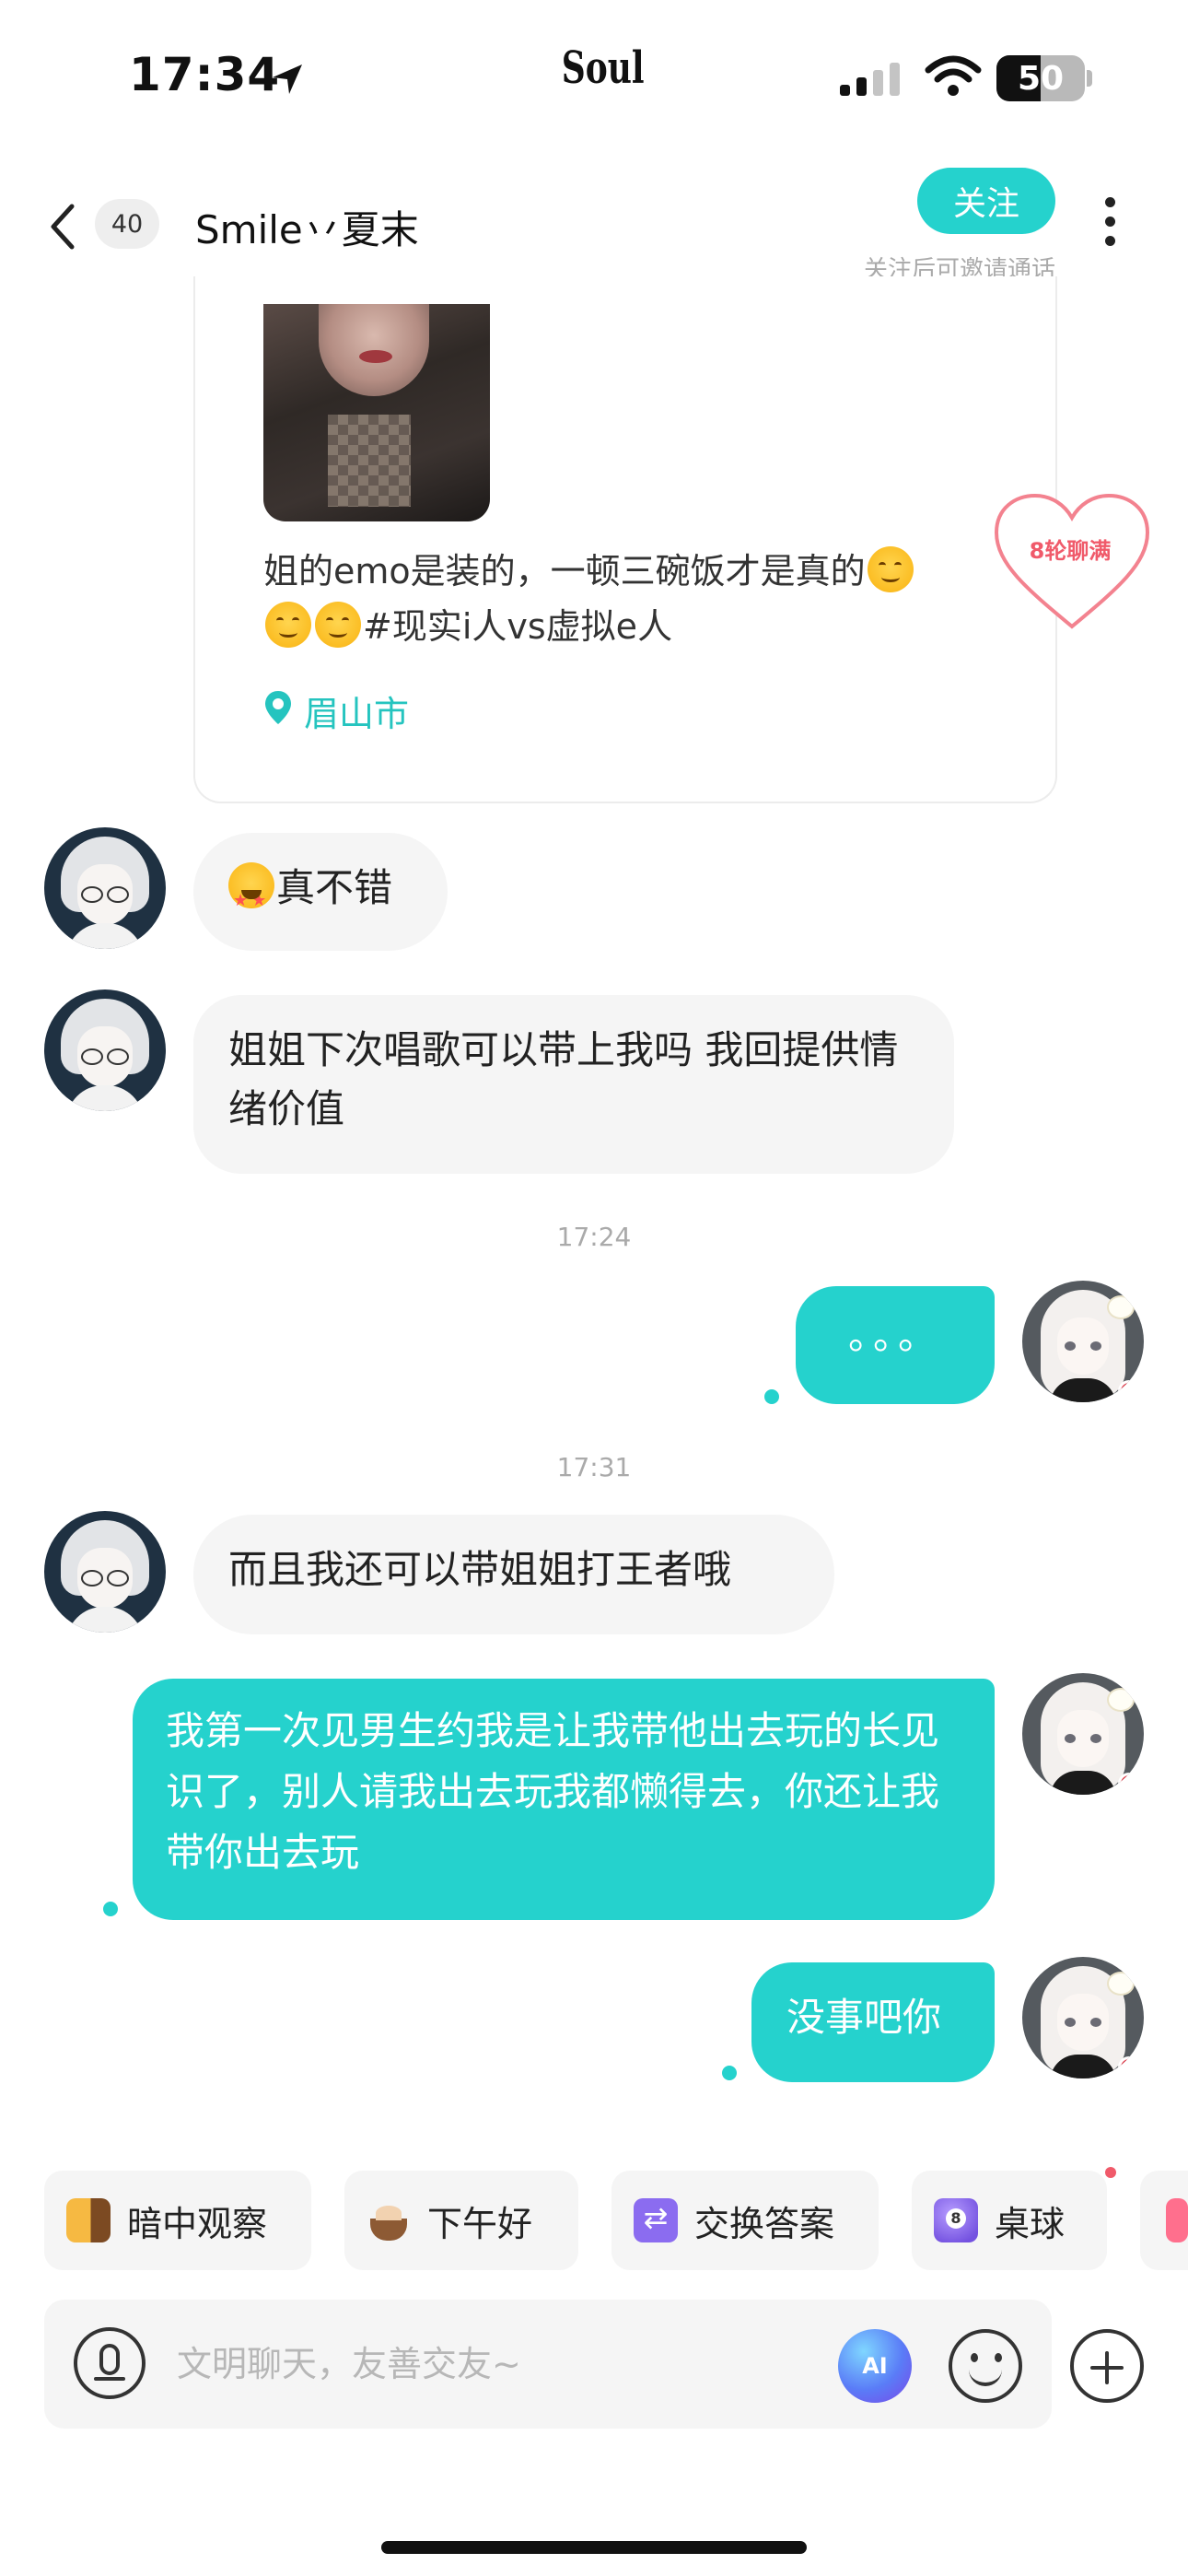 The width and height of the screenshot is (1188, 2576). Describe the element at coordinates (251, 896) in the screenshot. I see `star-struck-emoji-icon` at that location.